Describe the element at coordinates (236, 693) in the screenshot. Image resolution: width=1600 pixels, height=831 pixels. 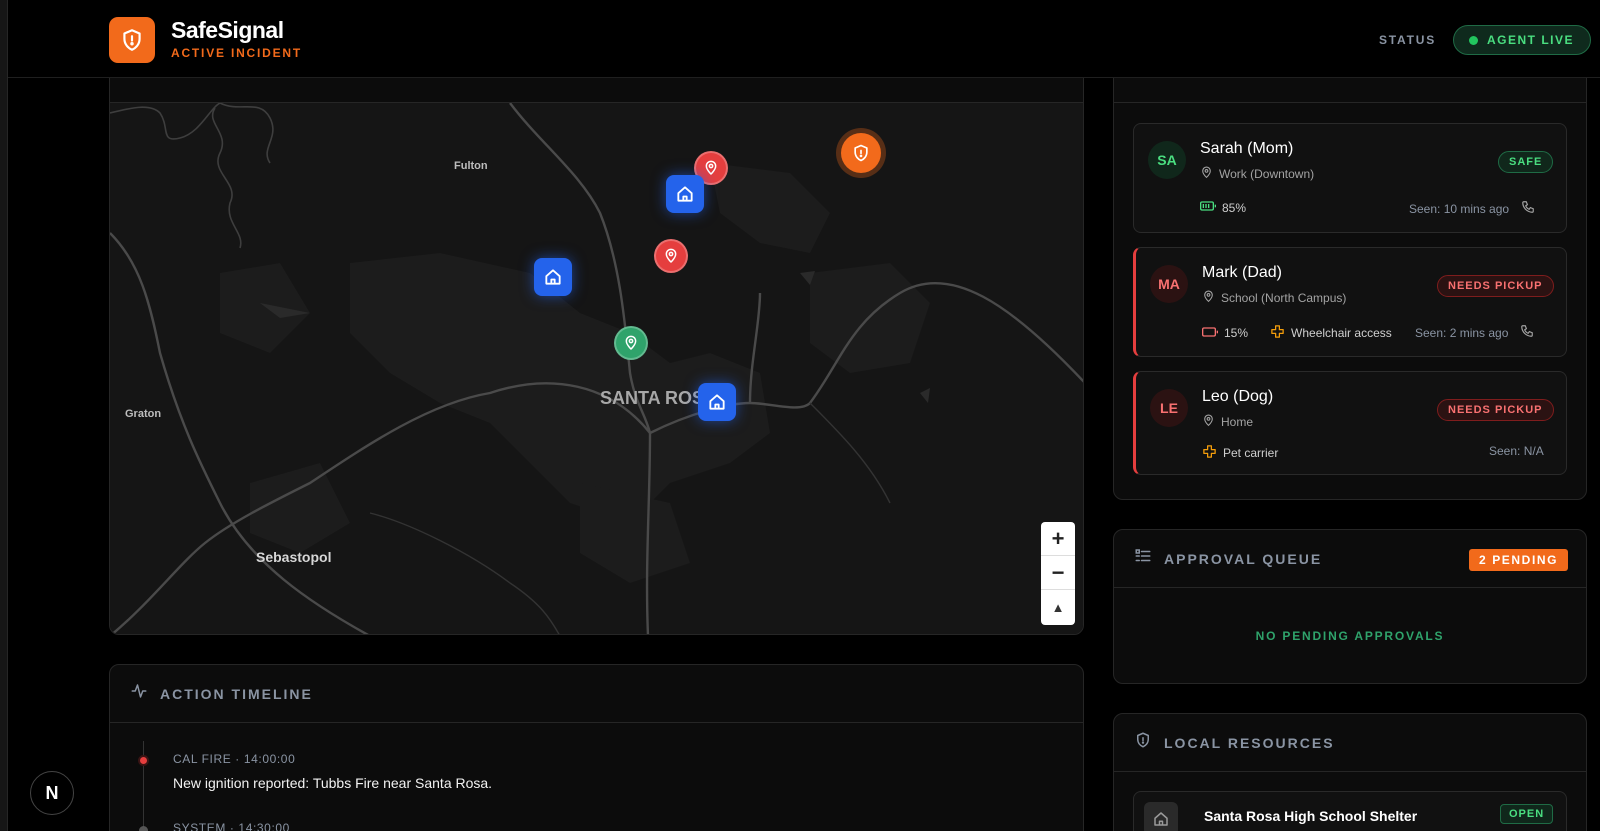
I see `timeline-title: ACTION TIMELINE` at that location.